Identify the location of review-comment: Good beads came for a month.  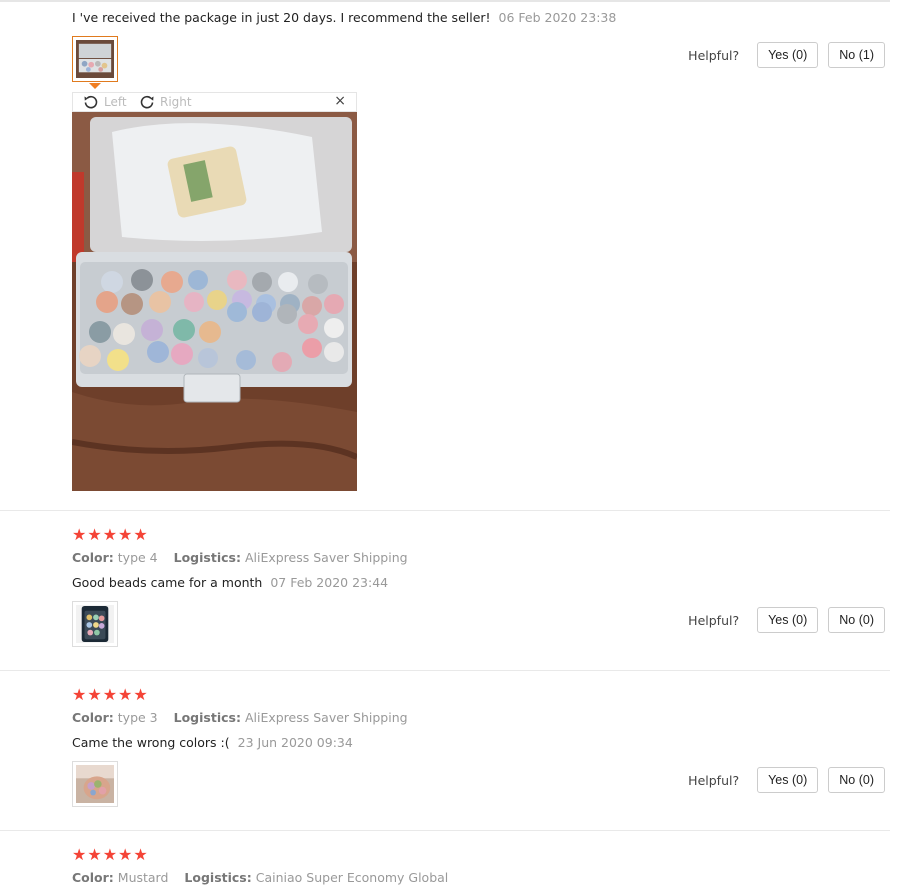
(167, 582).